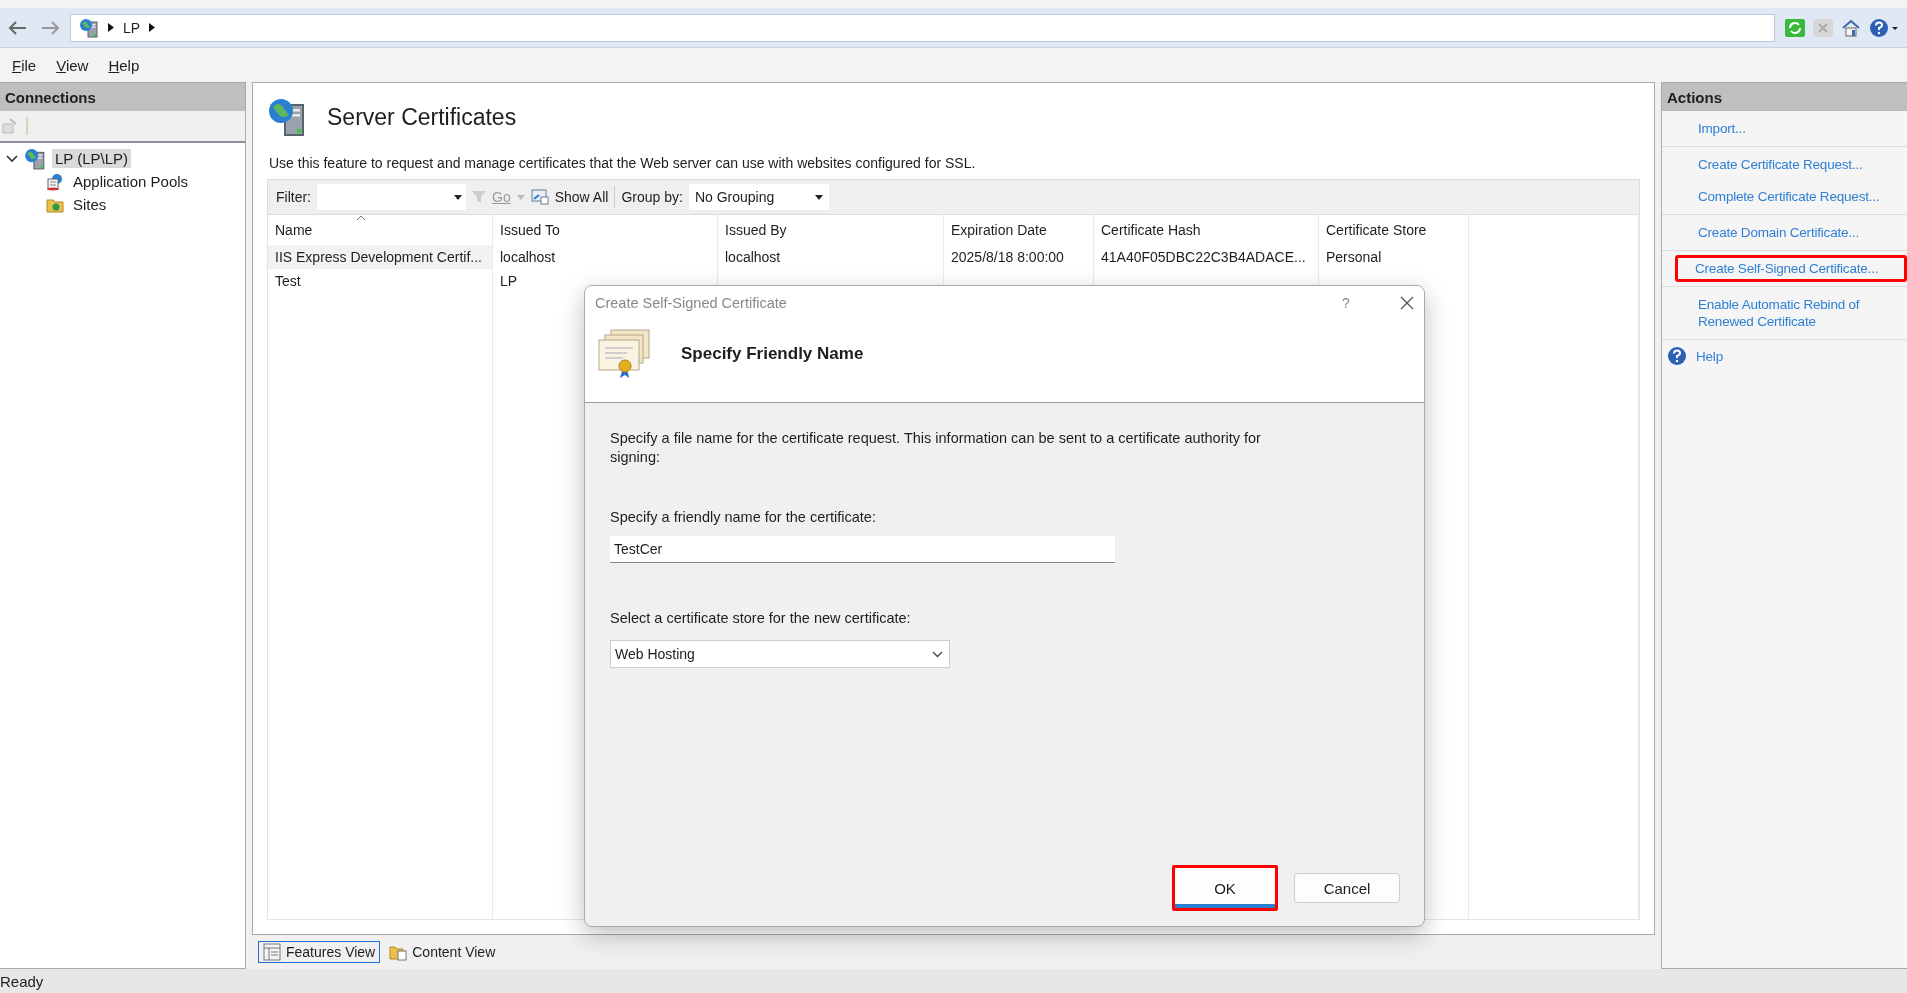 The height and width of the screenshot is (993, 1907). What do you see at coordinates (623, 163) in the screenshot?
I see `description-text: Use this feature to request and manage certificates that the Web server can use with websites configured for SSL.` at bounding box center [623, 163].